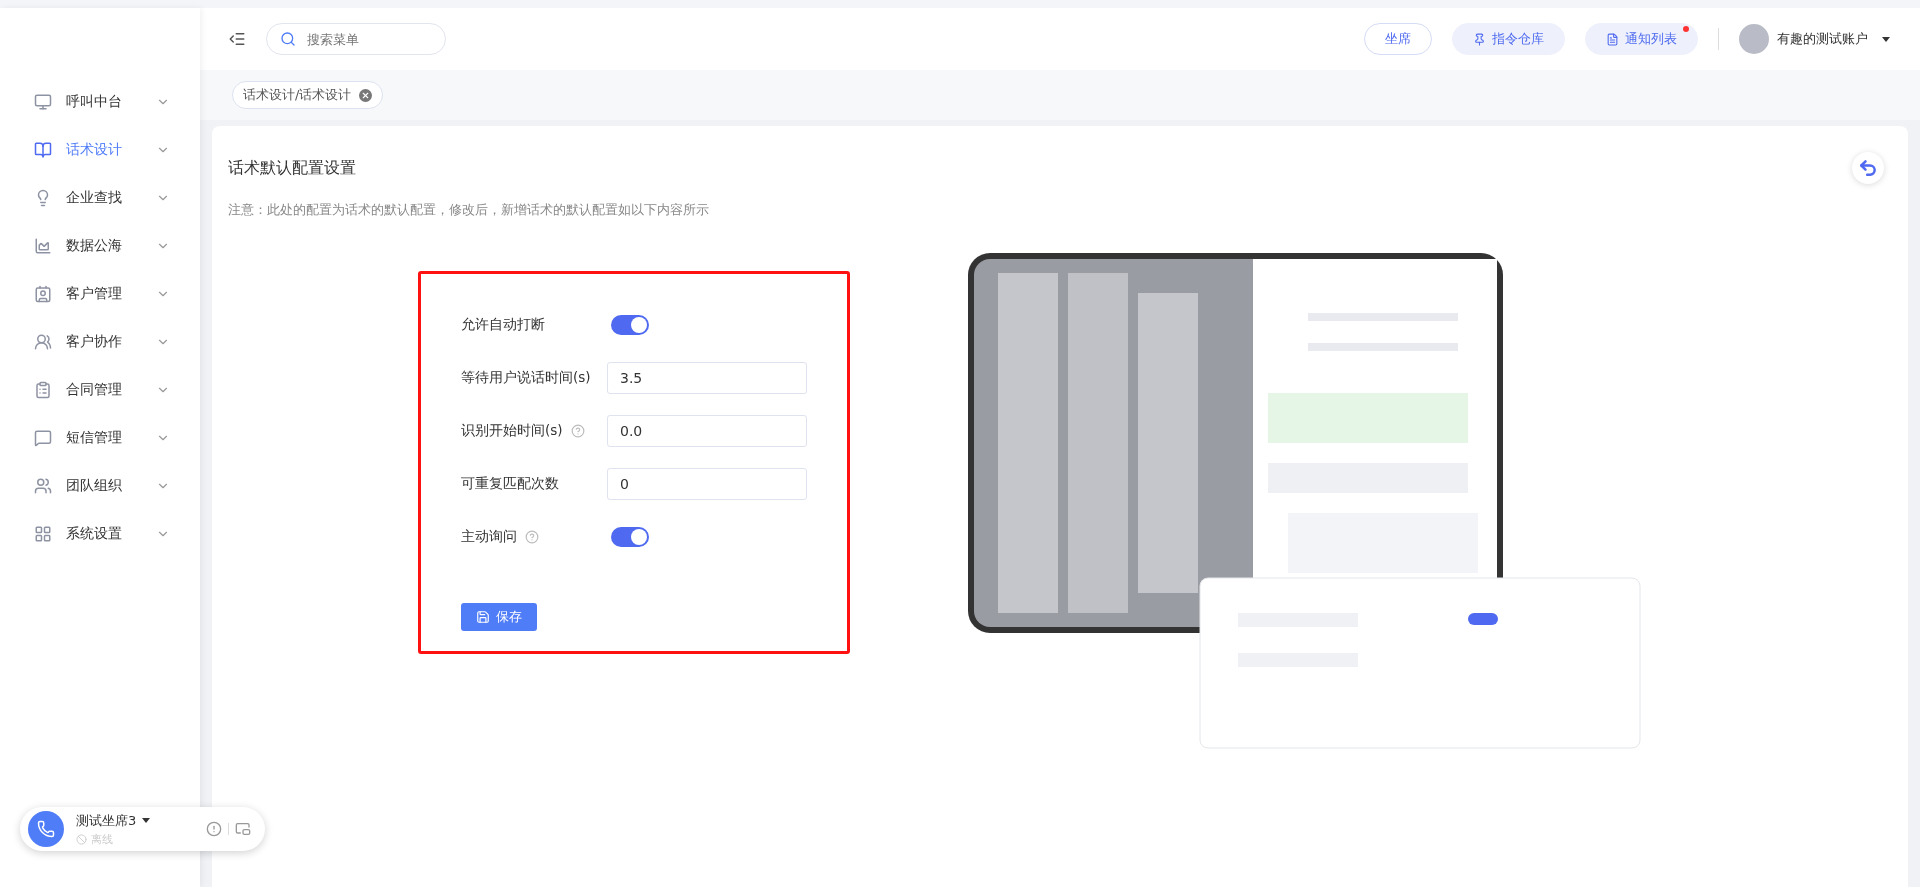 This screenshot has height=887, width=1920. Describe the element at coordinates (366, 95) in the screenshot. I see `close-icon` at that location.